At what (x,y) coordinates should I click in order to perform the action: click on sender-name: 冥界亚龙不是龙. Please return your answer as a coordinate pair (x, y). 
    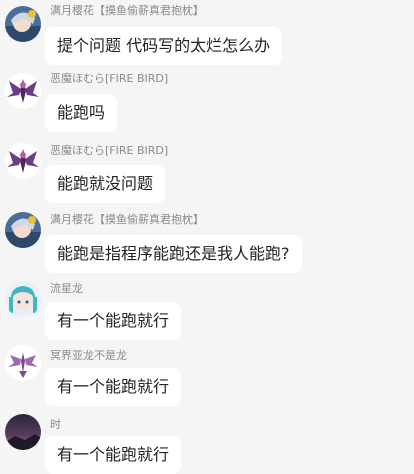
    Looking at the image, I should click on (88, 355).